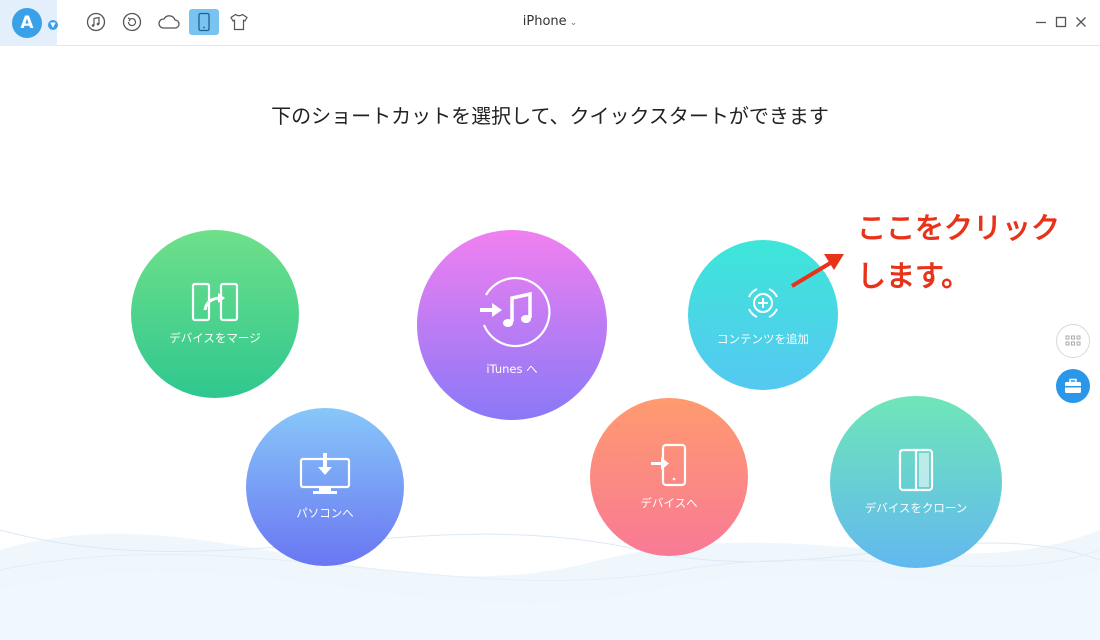 The width and height of the screenshot is (1100, 640). Describe the element at coordinates (325, 473) in the screenshot. I see `computer-download-icon` at that location.